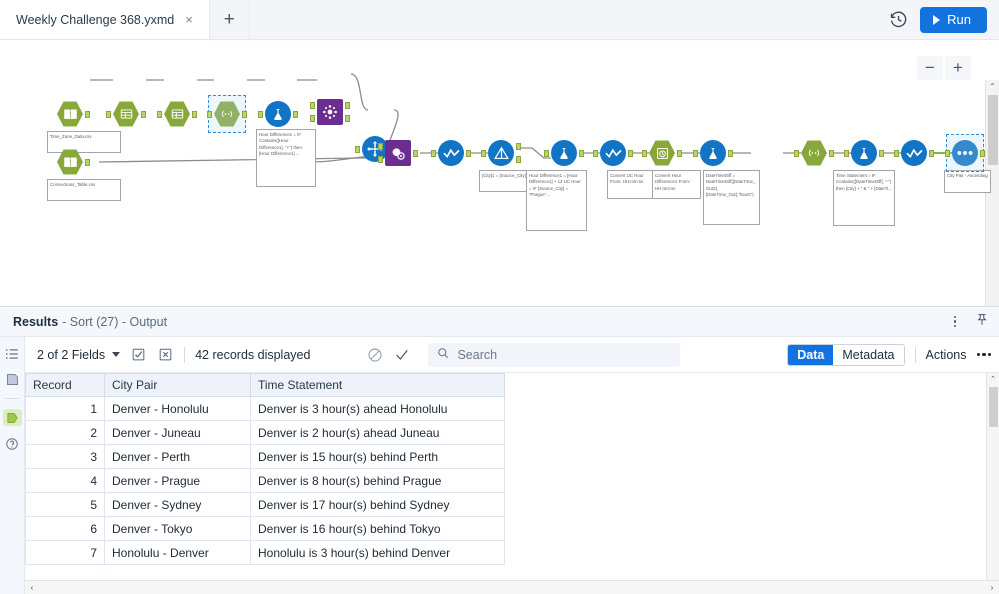 This screenshot has height=594, width=999. Describe the element at coordinates (65, 385) in the screenshot. I see `column-header-record: Record` at that location.